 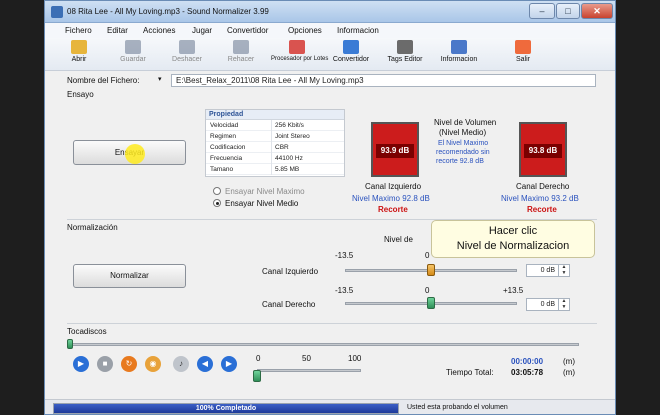 What do you see at coordinates (70, 344) in the screenshot?
I see `seek-slider-thumb` at bounding box center [70, 344].